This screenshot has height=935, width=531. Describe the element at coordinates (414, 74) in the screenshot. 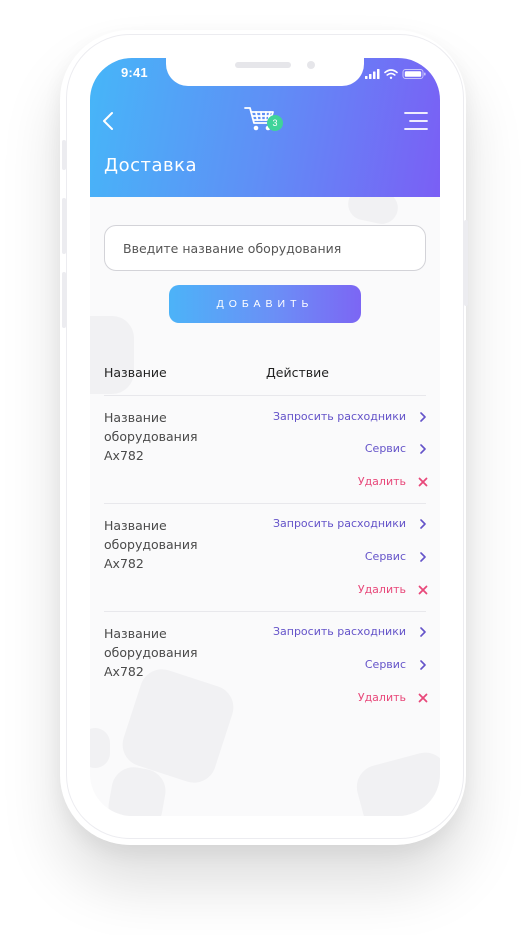

I see `battery-icon` at that location.